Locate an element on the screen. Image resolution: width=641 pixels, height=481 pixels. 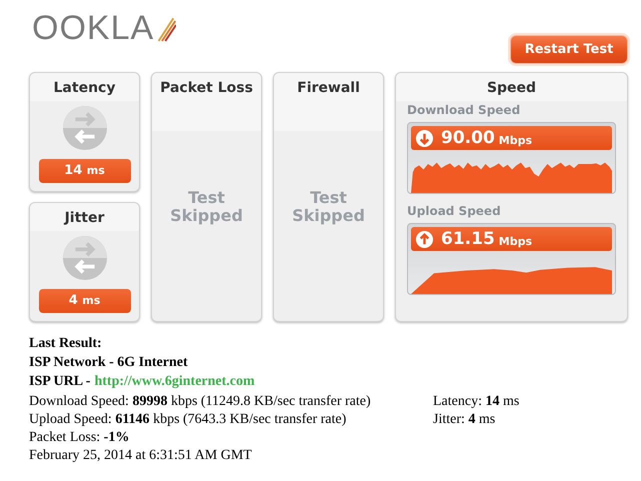
result-line: Upload Speed: 61146 kbps (7643.3 KB/sec transfer rate) is located at coordinates (188, 420).